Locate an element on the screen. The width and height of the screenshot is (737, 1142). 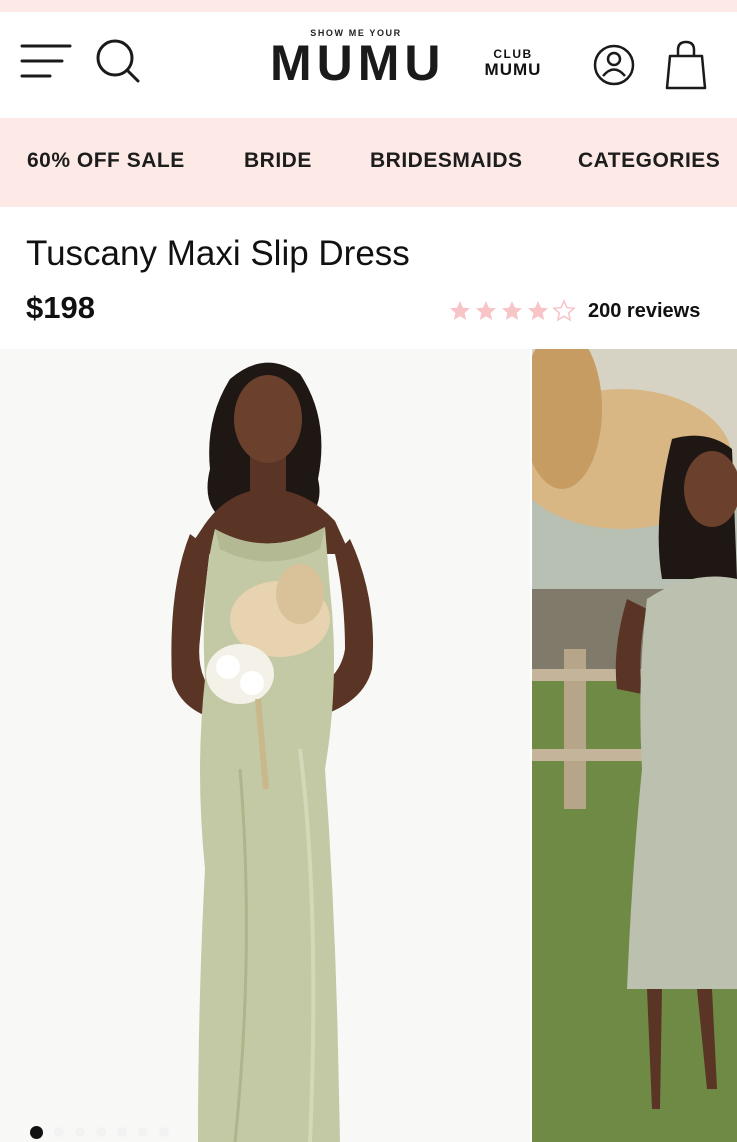
top-announcement-strip is located at coordinates (368, 6).